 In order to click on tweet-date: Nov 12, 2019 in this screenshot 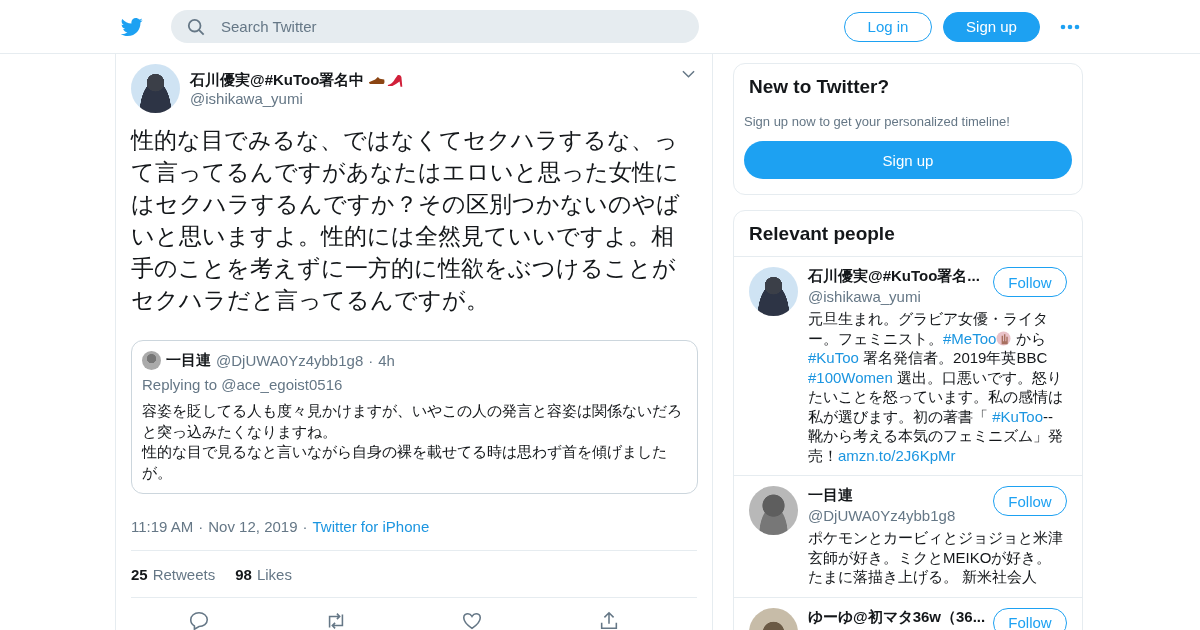, I will do `click(253, 526)`.